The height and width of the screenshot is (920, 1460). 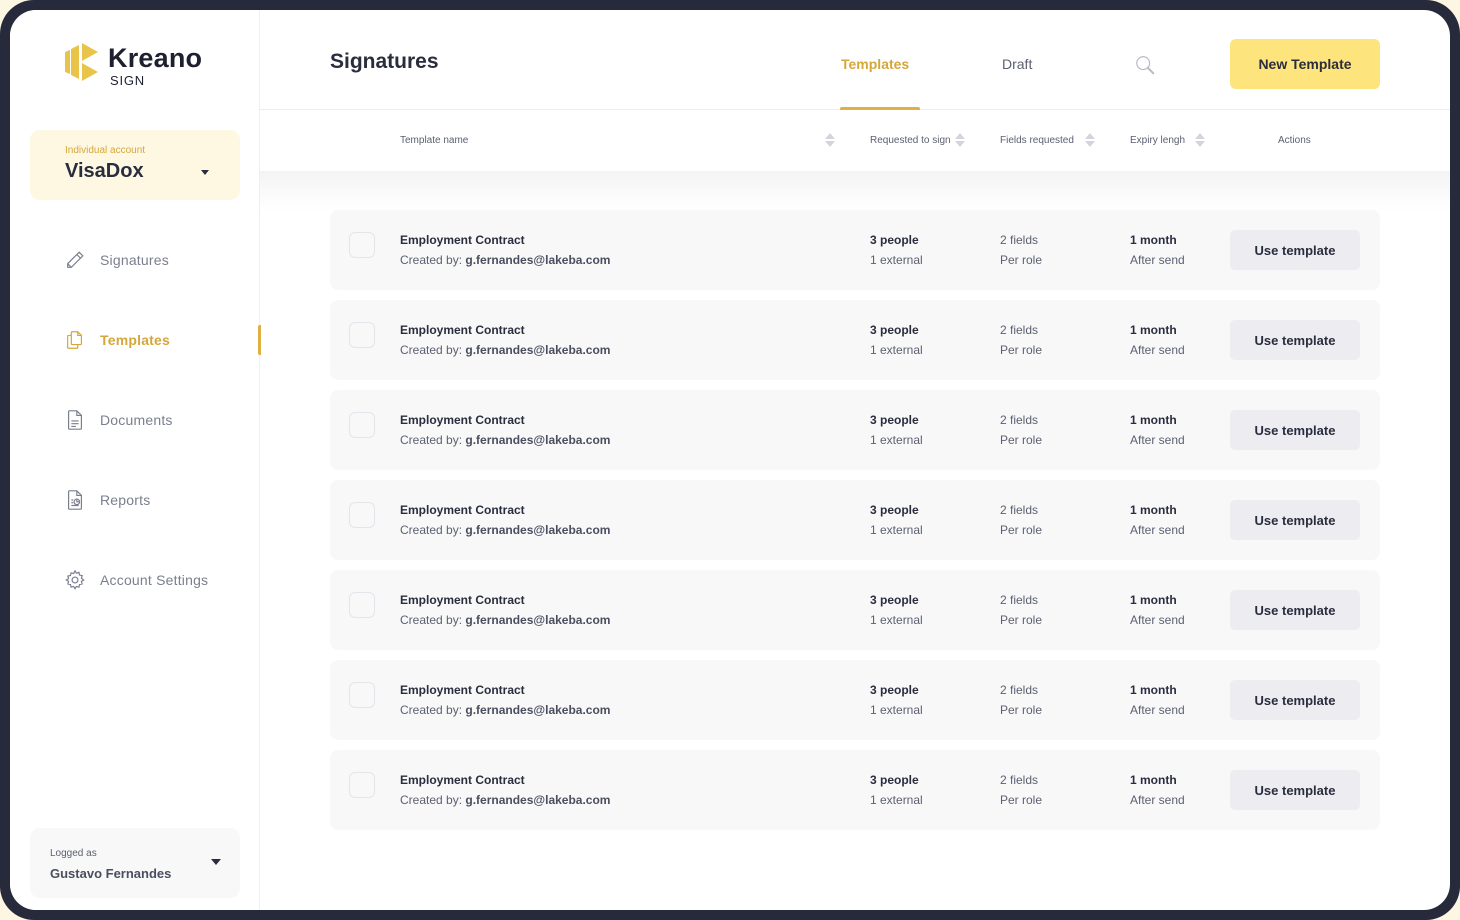 I want to click on sidebar-item-signatures: Signatures, so click(x=135, y=260).